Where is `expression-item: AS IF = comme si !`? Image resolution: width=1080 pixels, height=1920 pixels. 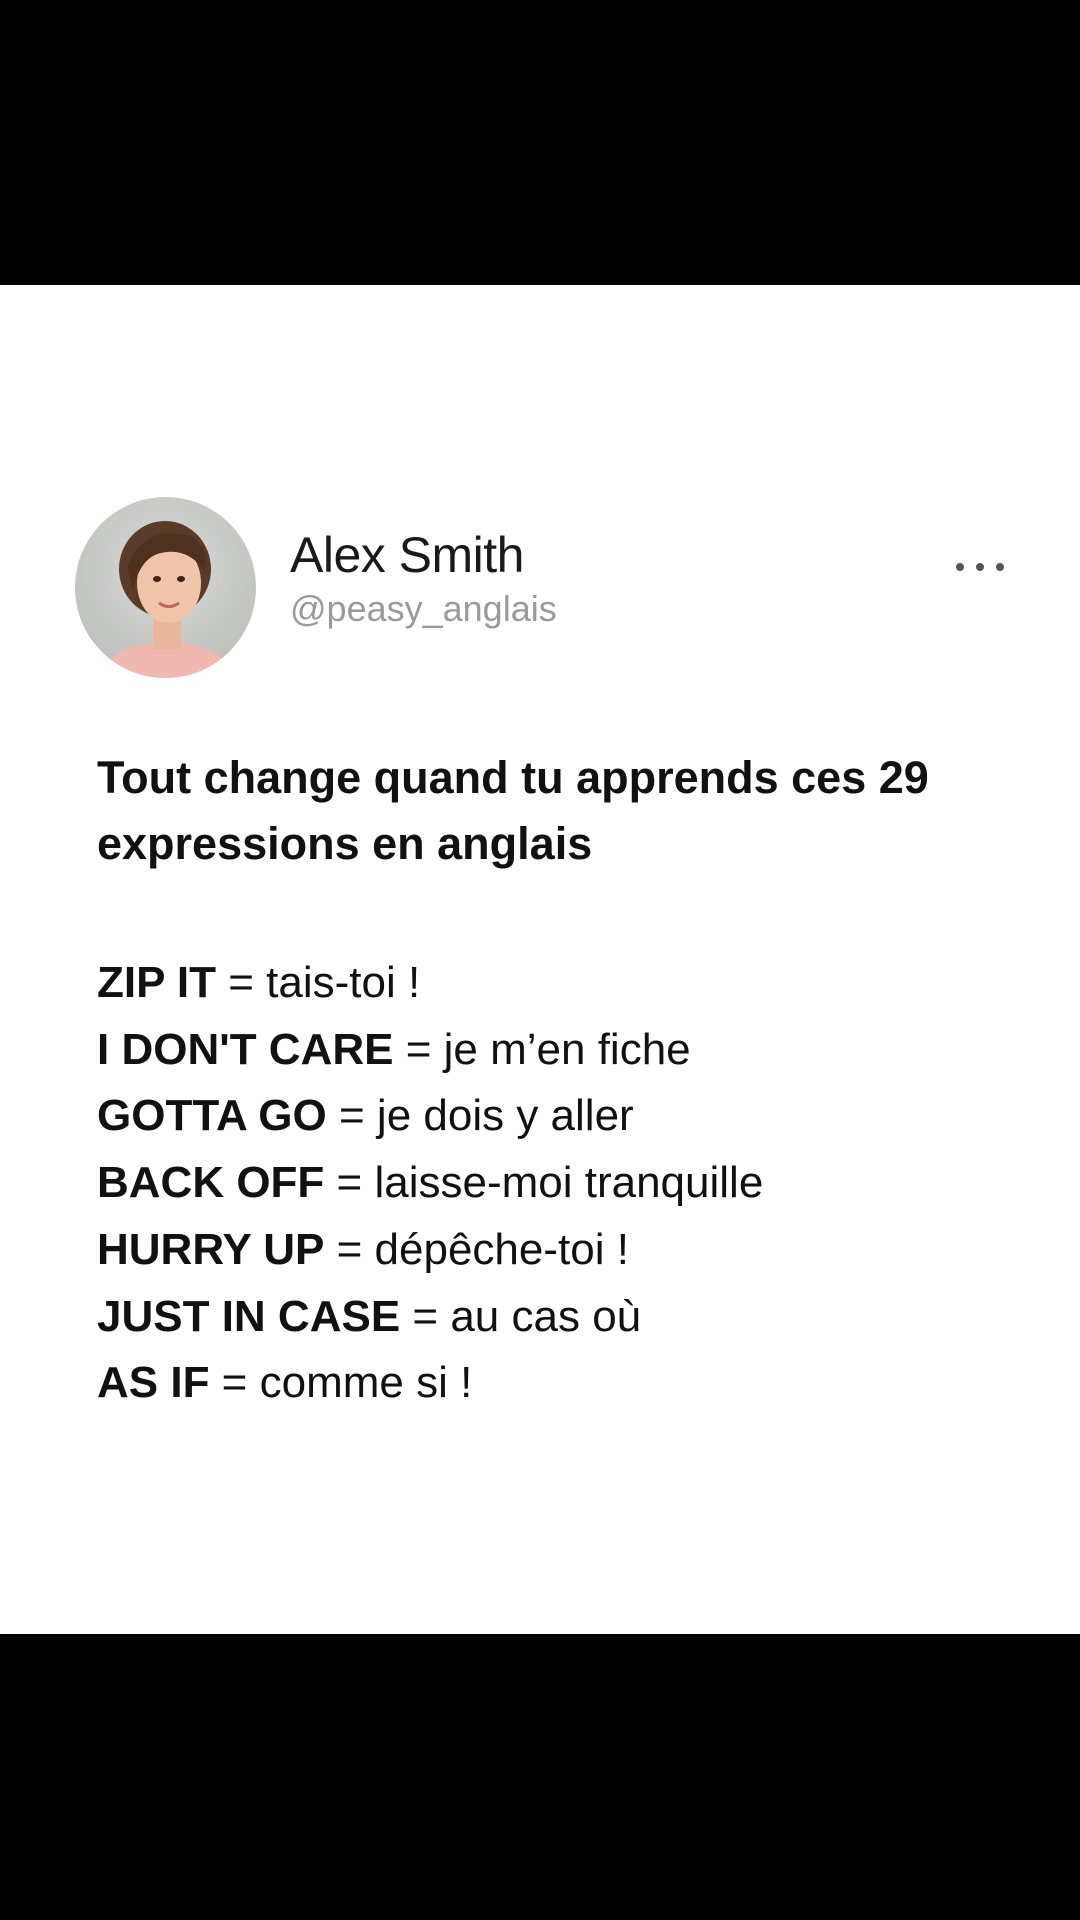 expression-item: AS IF = comme si ! is located at coordinates (567, 1383).